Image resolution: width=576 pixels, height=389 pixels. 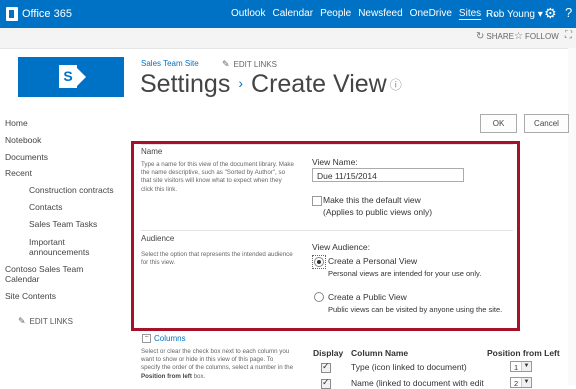 I want to click on edit-links-nav-label: EDIT LINKS, so click(x=51, y=321).